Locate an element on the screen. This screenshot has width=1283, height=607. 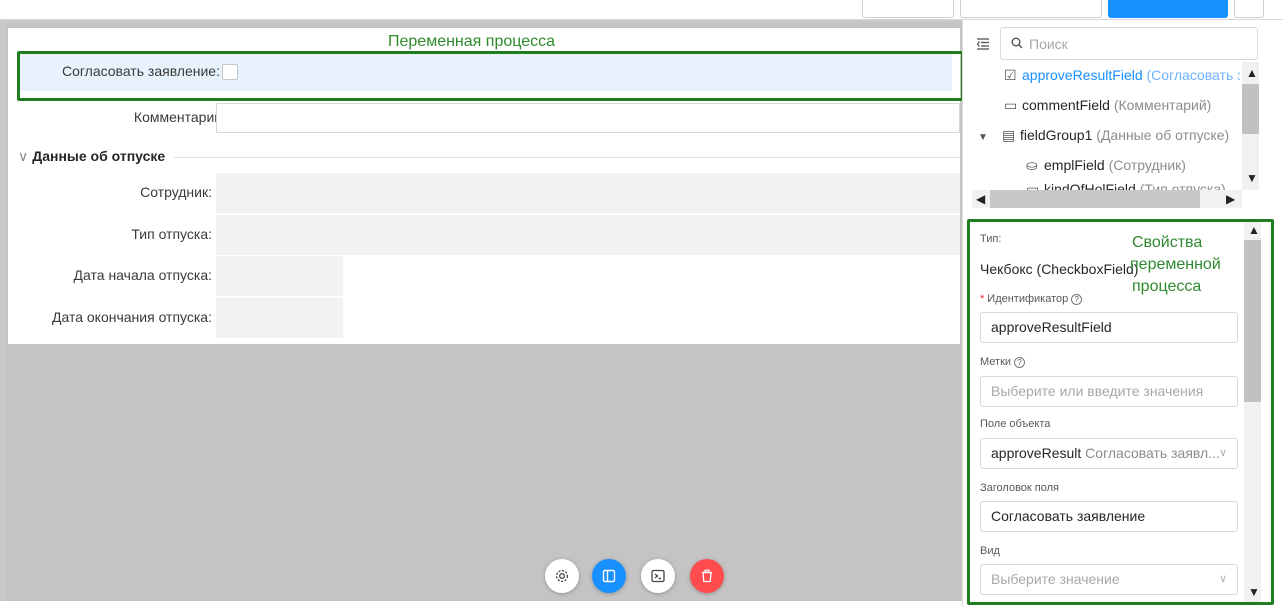
tree-search-input: Поиск is located at coordinates (1129, 43).